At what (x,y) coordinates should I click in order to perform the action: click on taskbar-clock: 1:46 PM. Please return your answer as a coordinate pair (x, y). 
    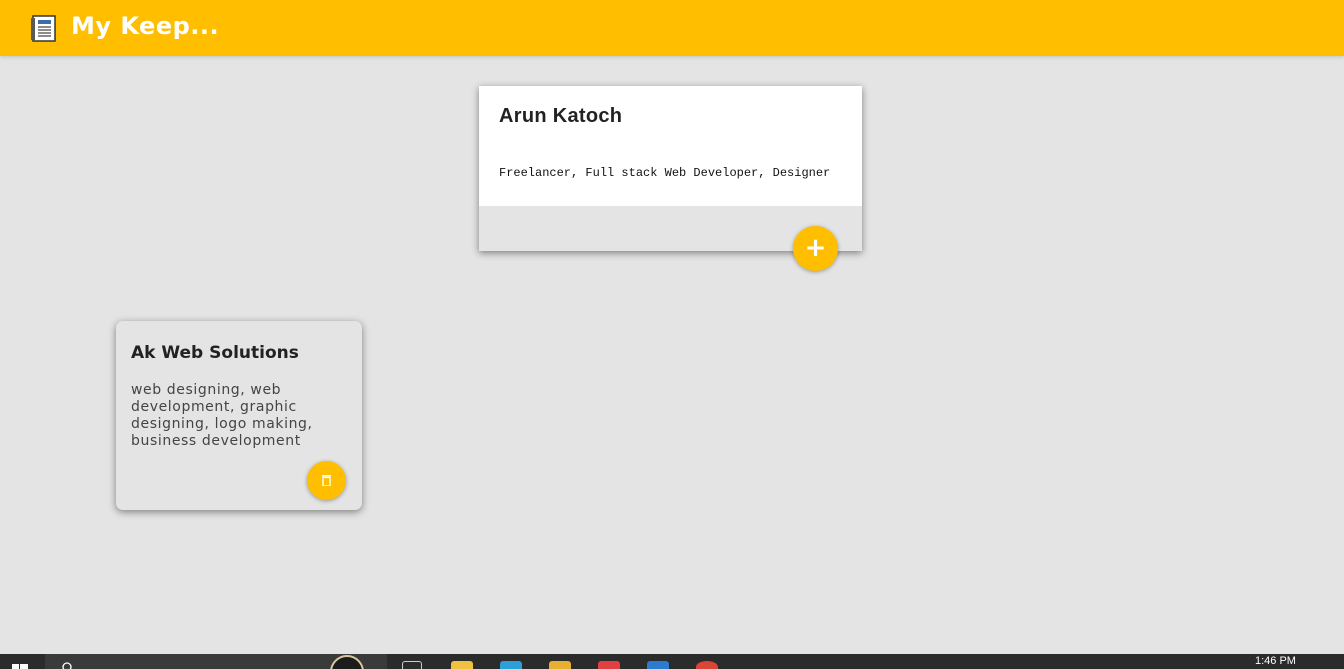
    Looking at the image, I should click on (1275, 661).